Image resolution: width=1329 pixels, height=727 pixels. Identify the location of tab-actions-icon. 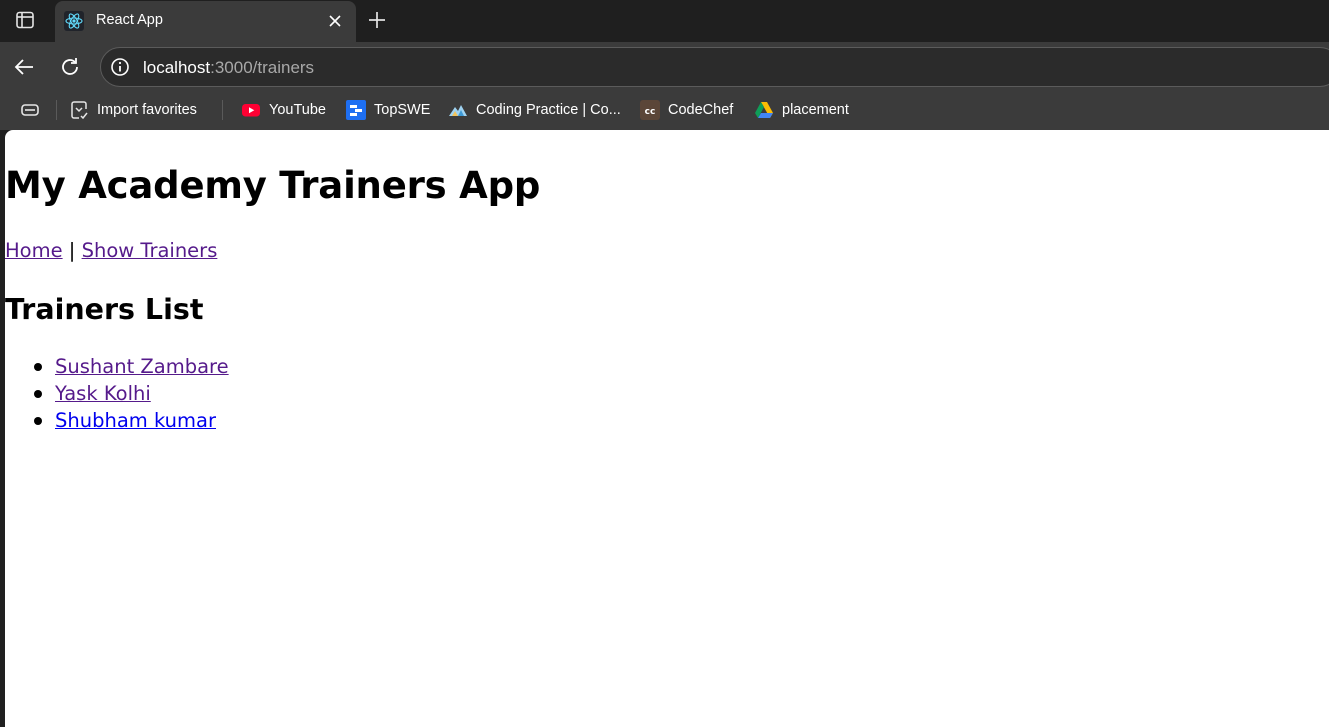
(25, 20).